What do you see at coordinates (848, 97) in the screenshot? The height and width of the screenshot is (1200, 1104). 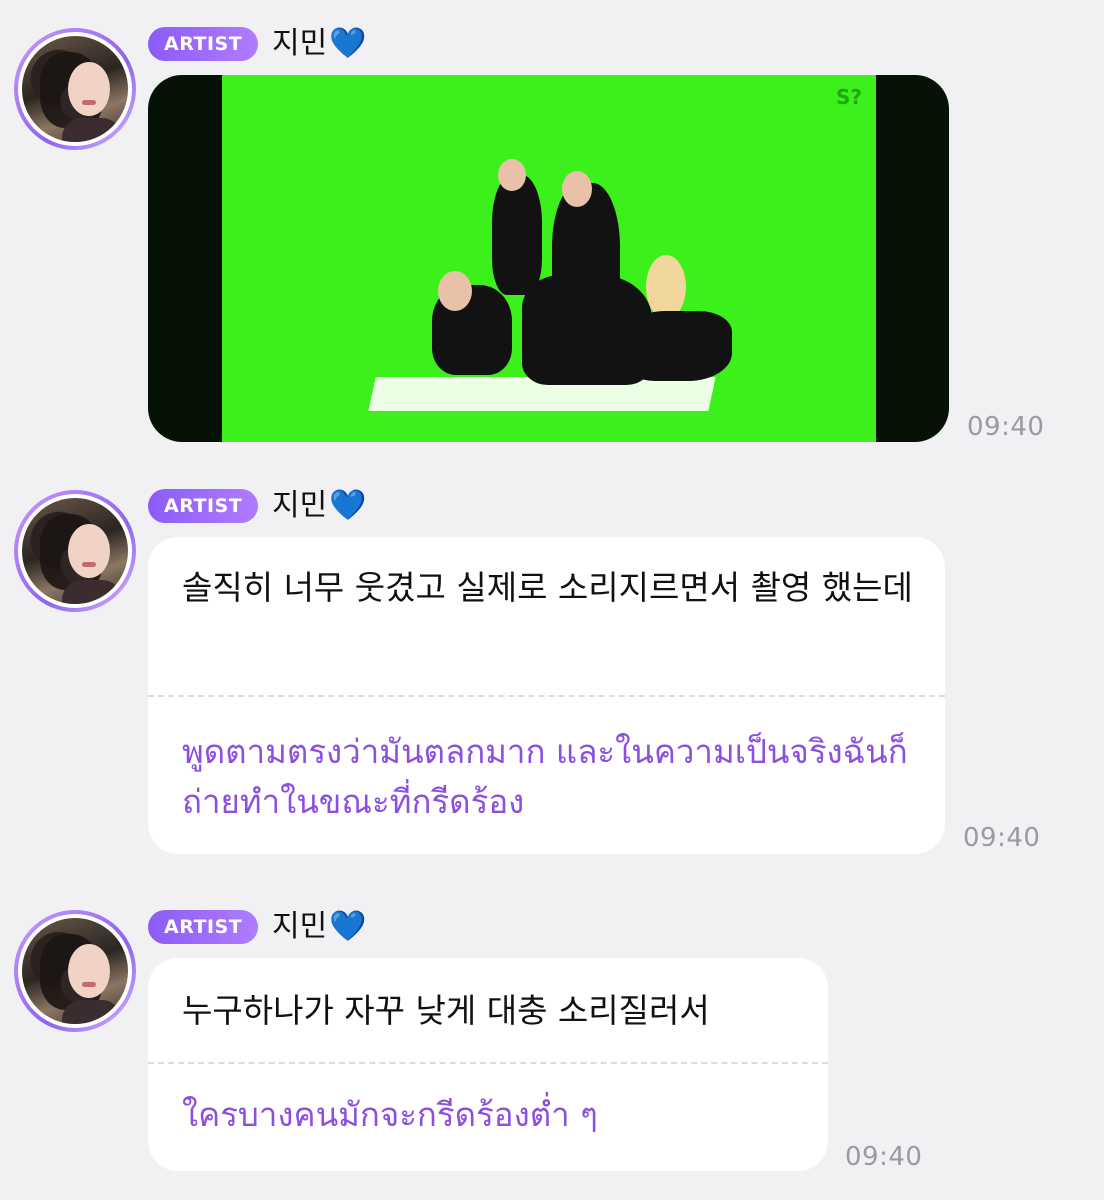 I see `watermark-logo-icon: S?` at bounding box center [848, 97].